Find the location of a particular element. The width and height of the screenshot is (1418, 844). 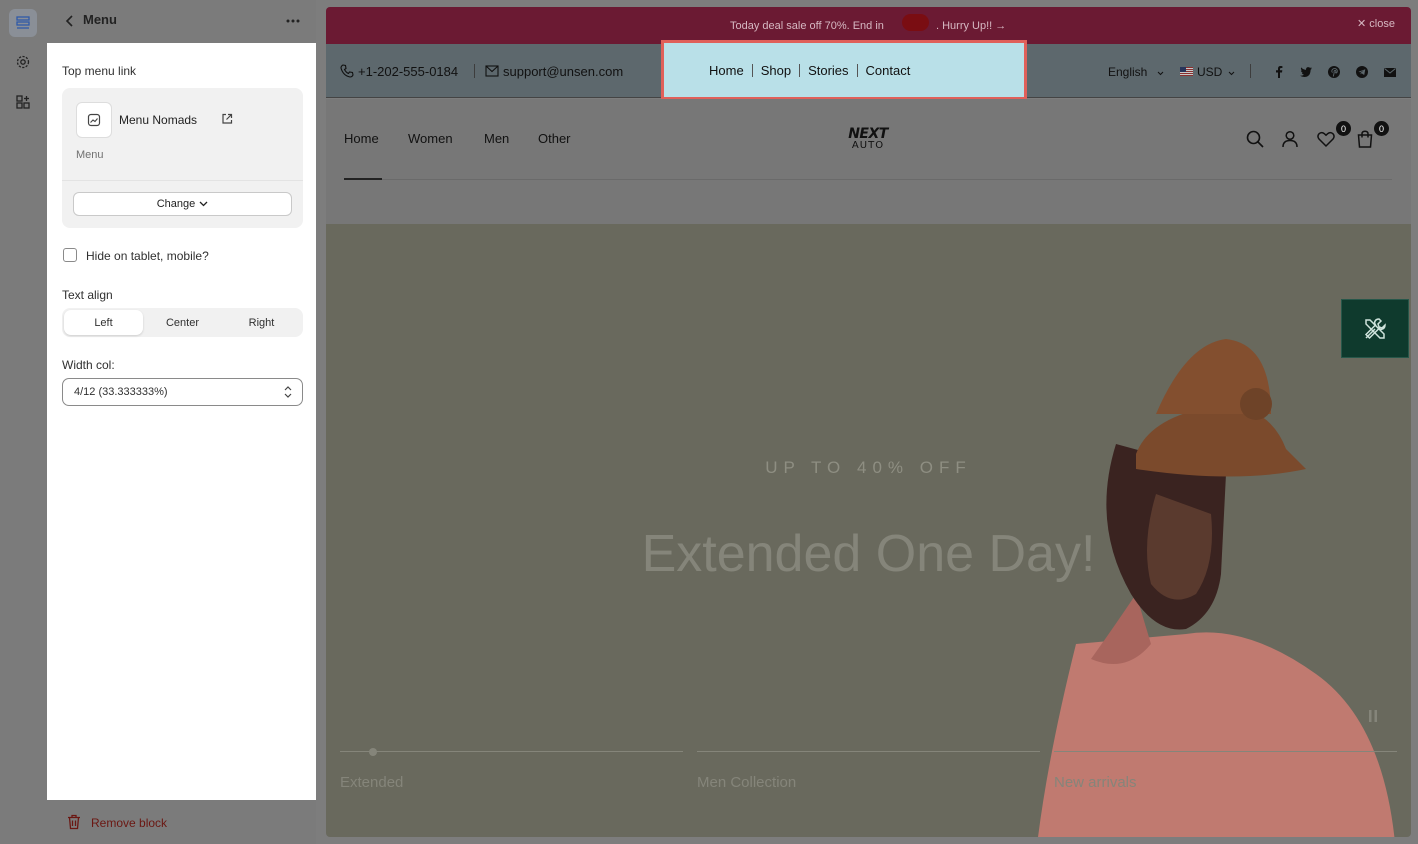

logo-line-1: NEXT is located at coordinates (868, 134).